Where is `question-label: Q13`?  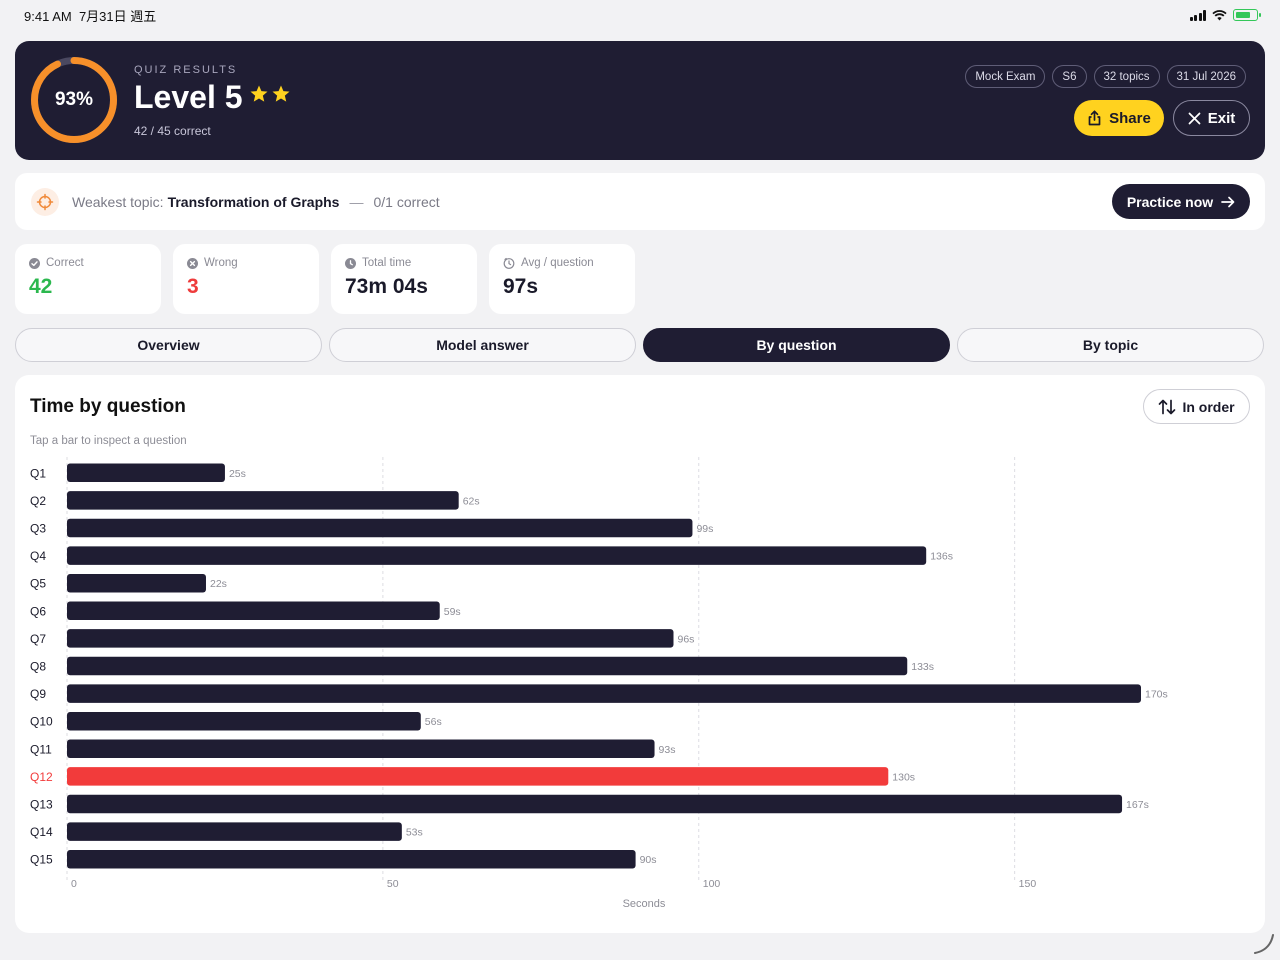
question-label: Q13 is located at coordinates (41, 805).